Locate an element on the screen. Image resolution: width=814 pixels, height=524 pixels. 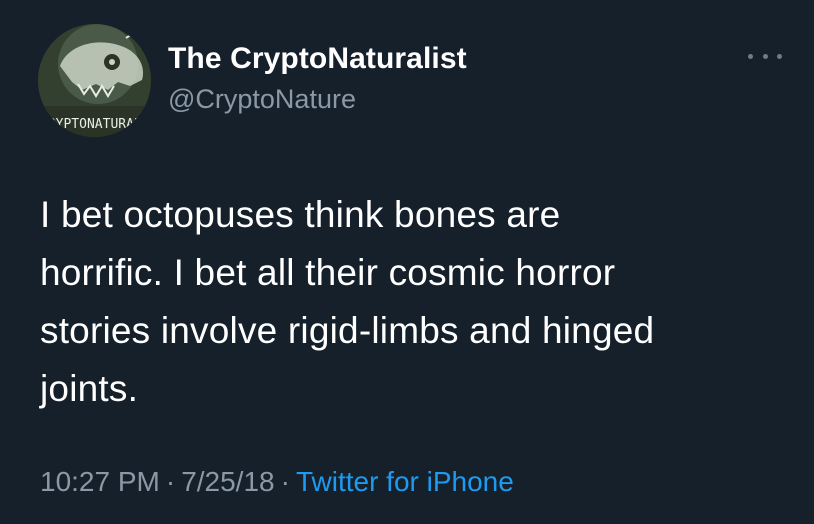
tweet-text-line: I bet octopuses think bones are is located at coordinates (300, 214).